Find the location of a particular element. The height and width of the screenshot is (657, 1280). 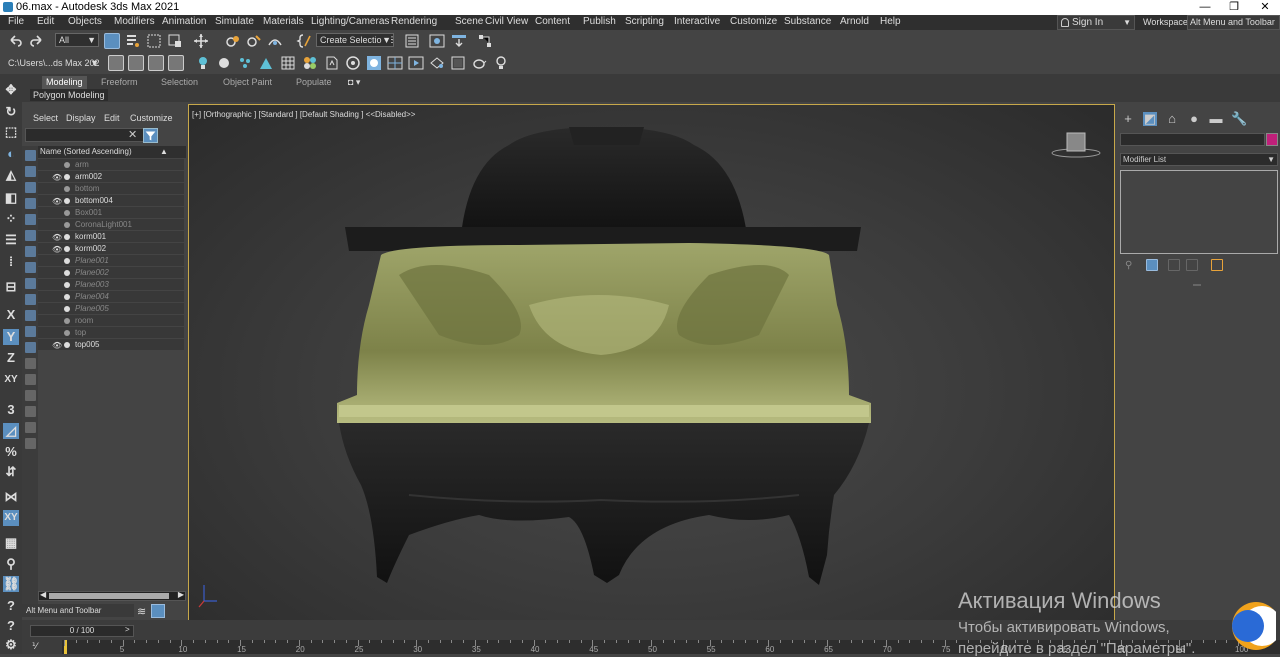

menu-item-scene: Scene is located at coordinates (469, 21).